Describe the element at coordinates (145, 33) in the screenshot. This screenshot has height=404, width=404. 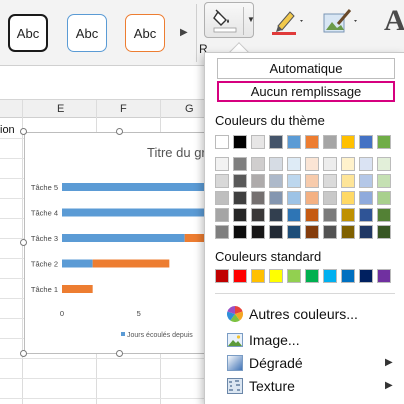
I see `shape-style-orange-button: Abc` at that location.